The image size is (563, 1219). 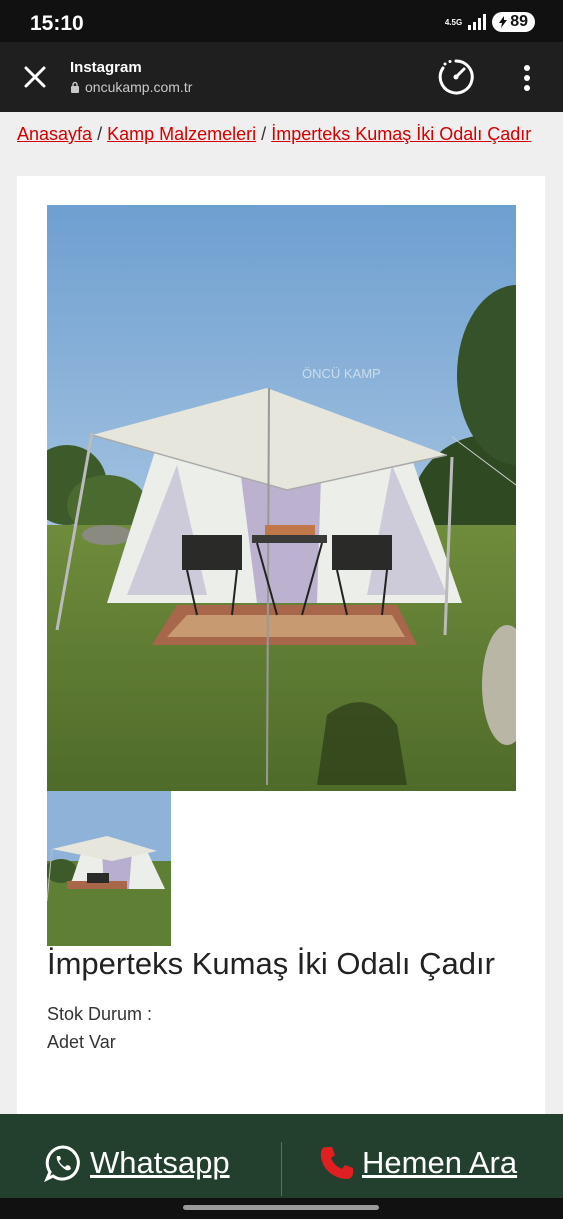 What do you see at coordinates (75, 87) in the screenshot?
I see `lock-icon` at bounding box center [75, 87].